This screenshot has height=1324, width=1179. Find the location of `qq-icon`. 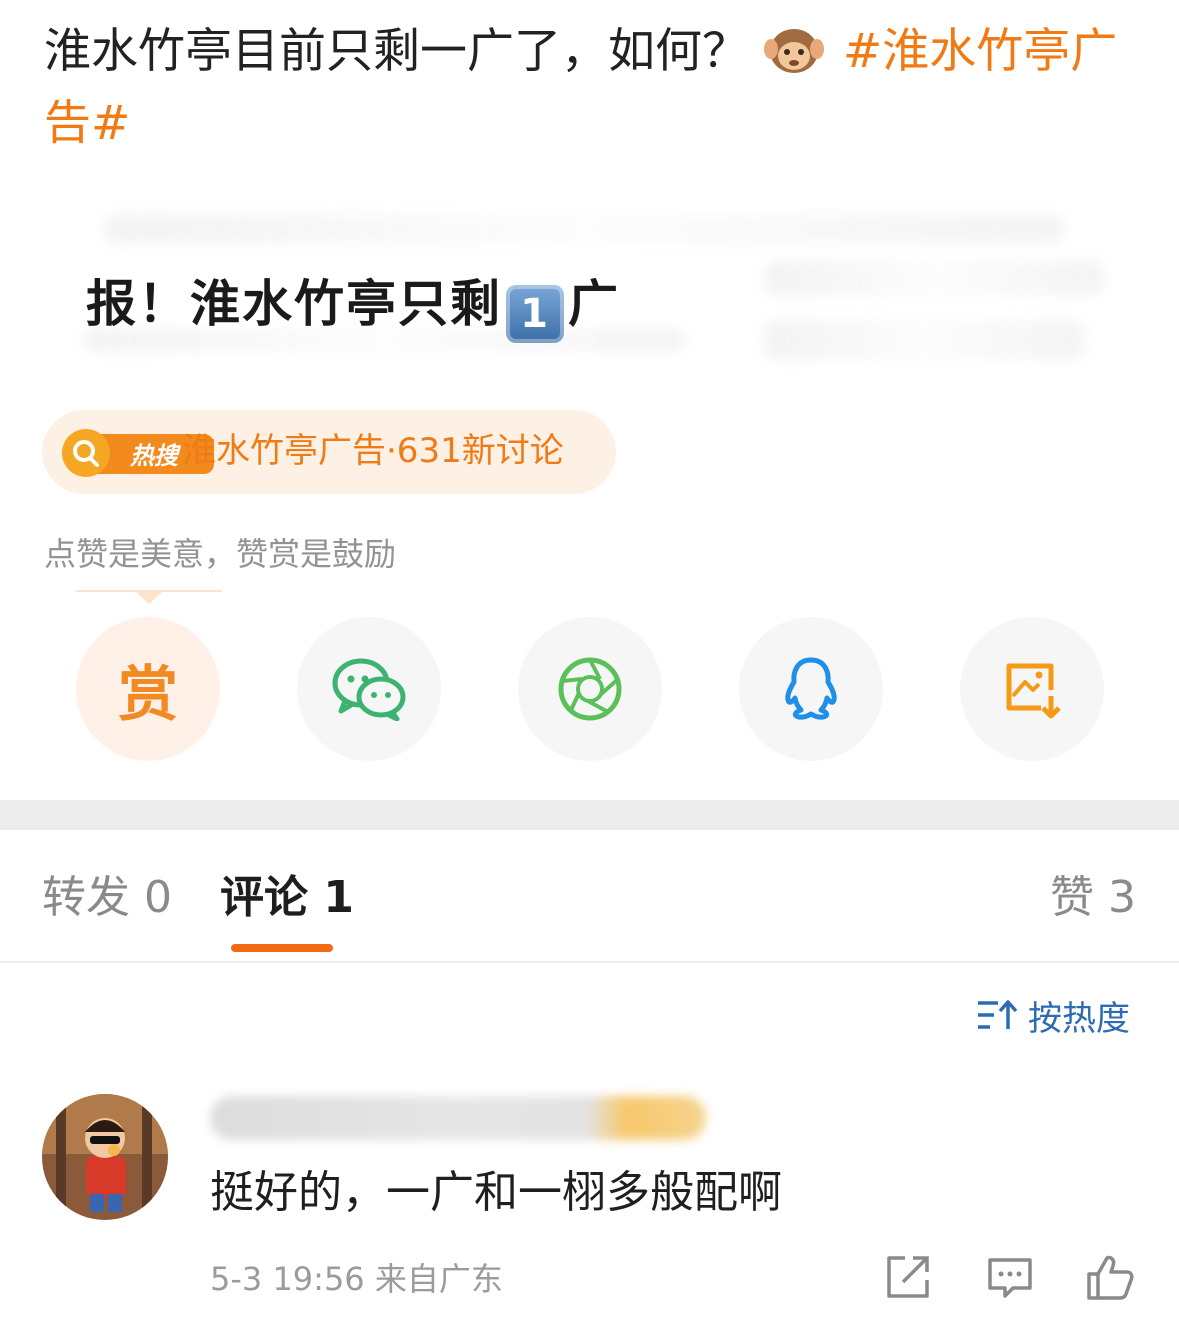

qq-icon is located at coordinates (811, 688).